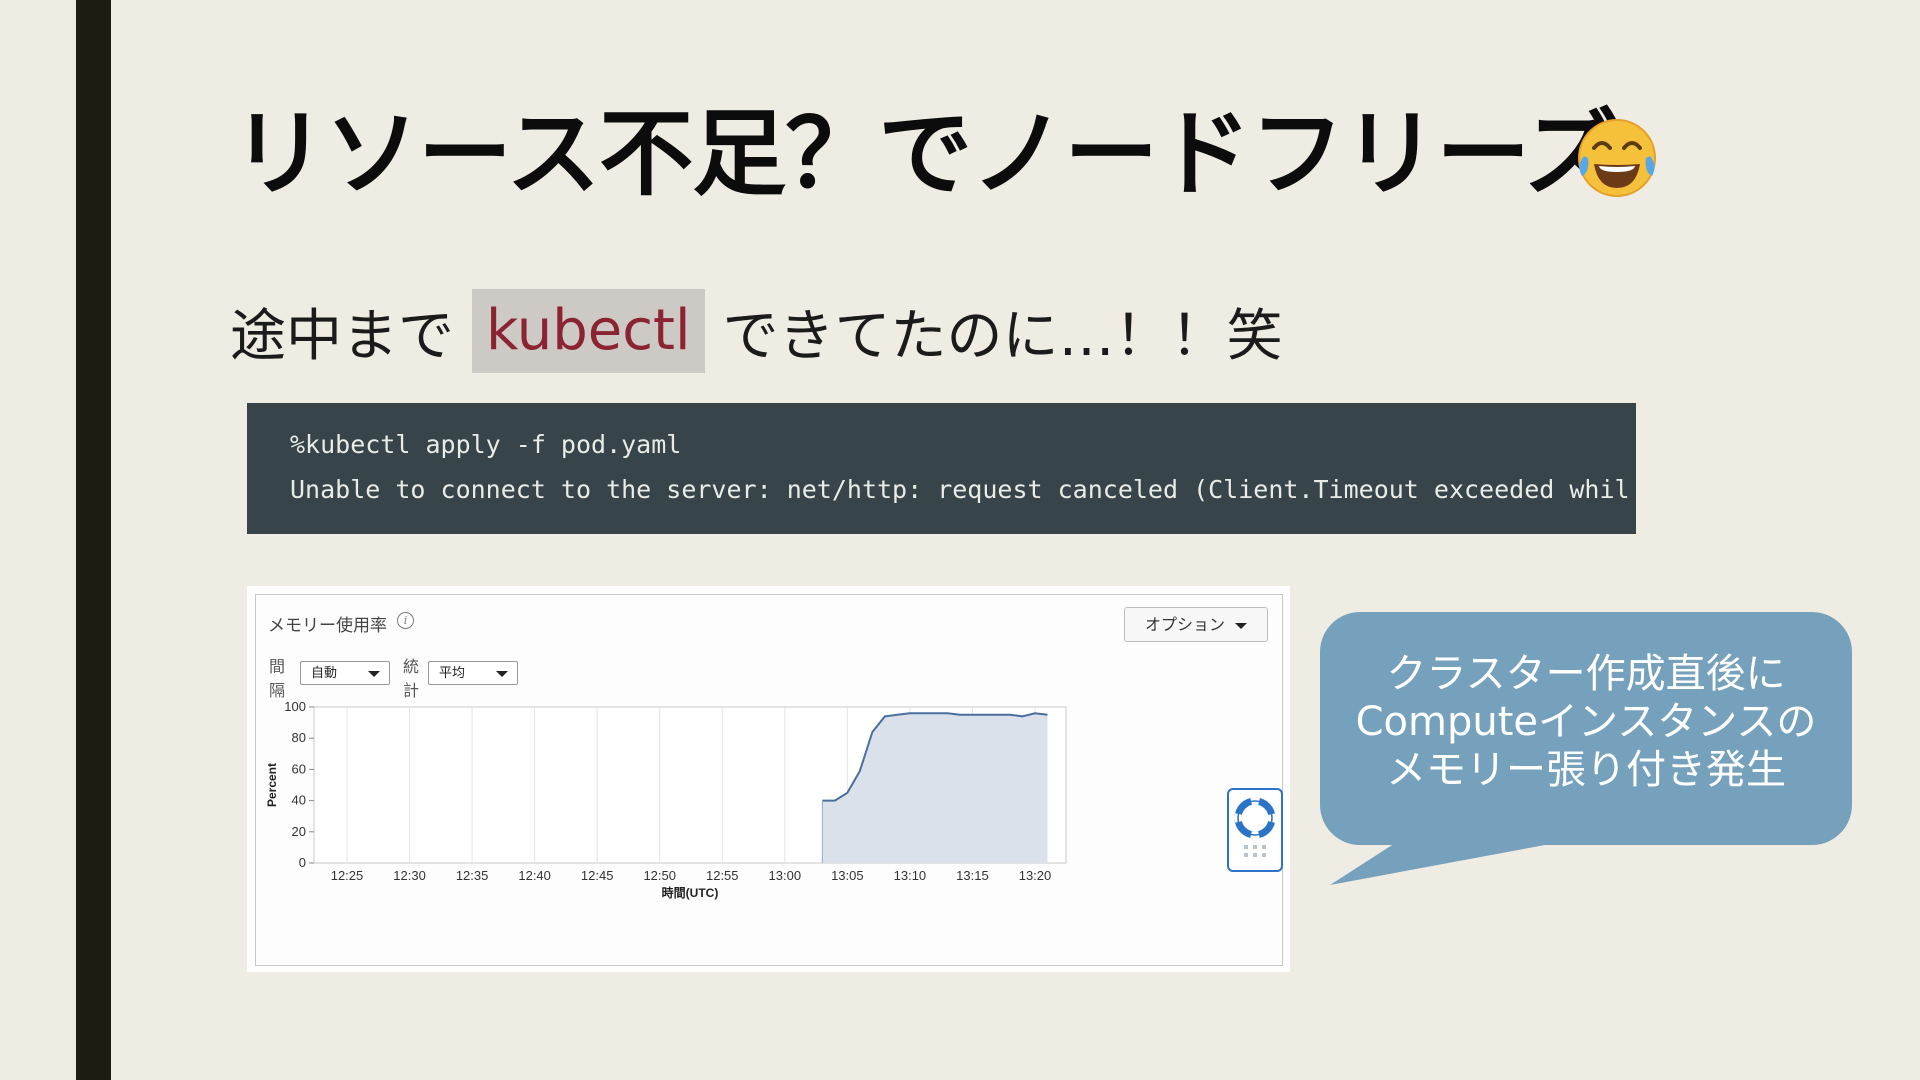  Describe the element at coordinates (299, 768) in the screenshot. I see `y-tick-label: 60` at that location.